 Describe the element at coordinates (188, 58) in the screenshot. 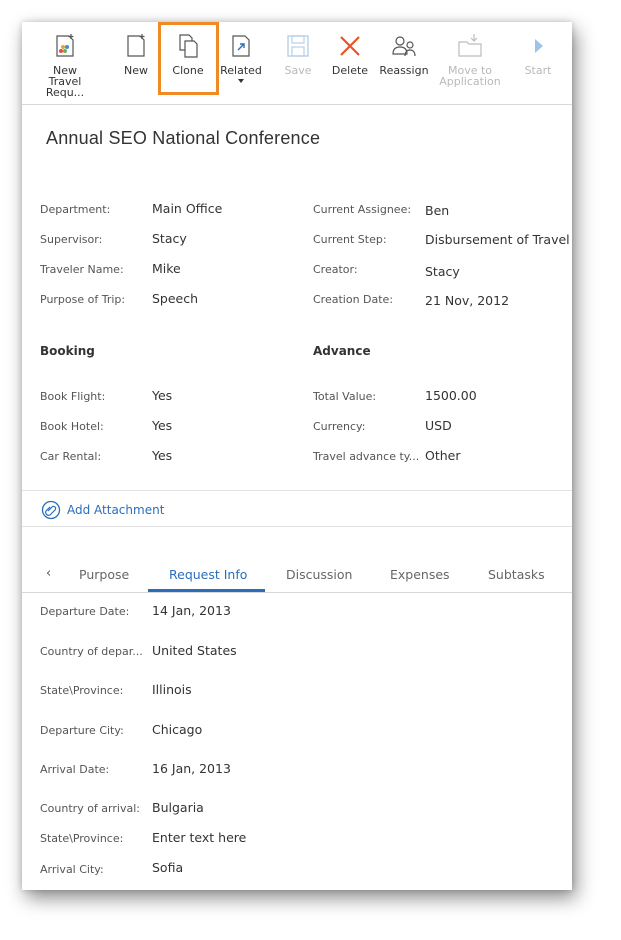

I see `clone-highlight-frame` at that location.